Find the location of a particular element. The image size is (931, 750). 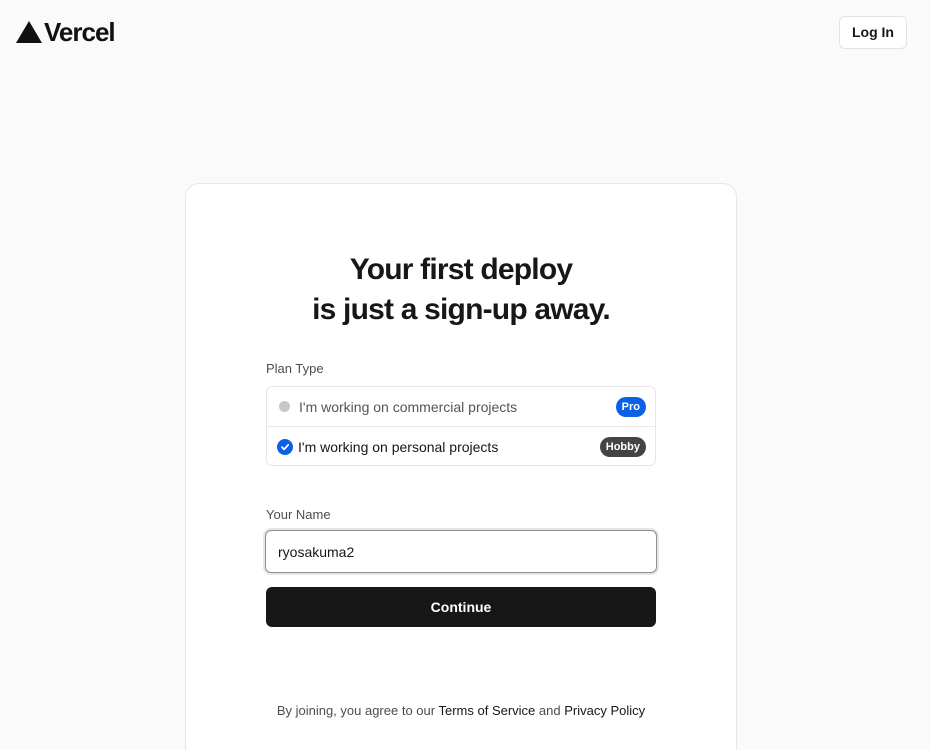

plan-type-label: Plan Type is located at coordinates (295, 368).